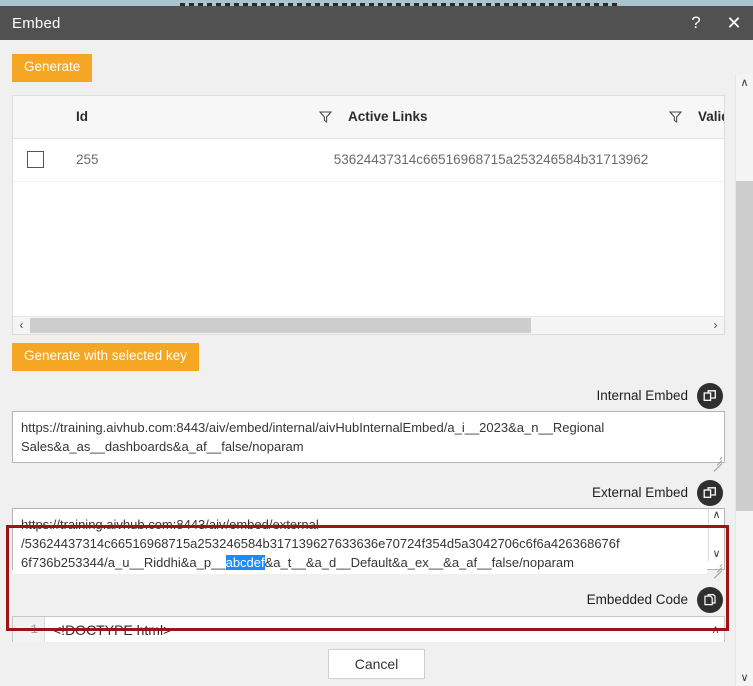 The image size is (753, 686). I want to click on embedded-code-label-row: Embedded Code, so click(368, 600).